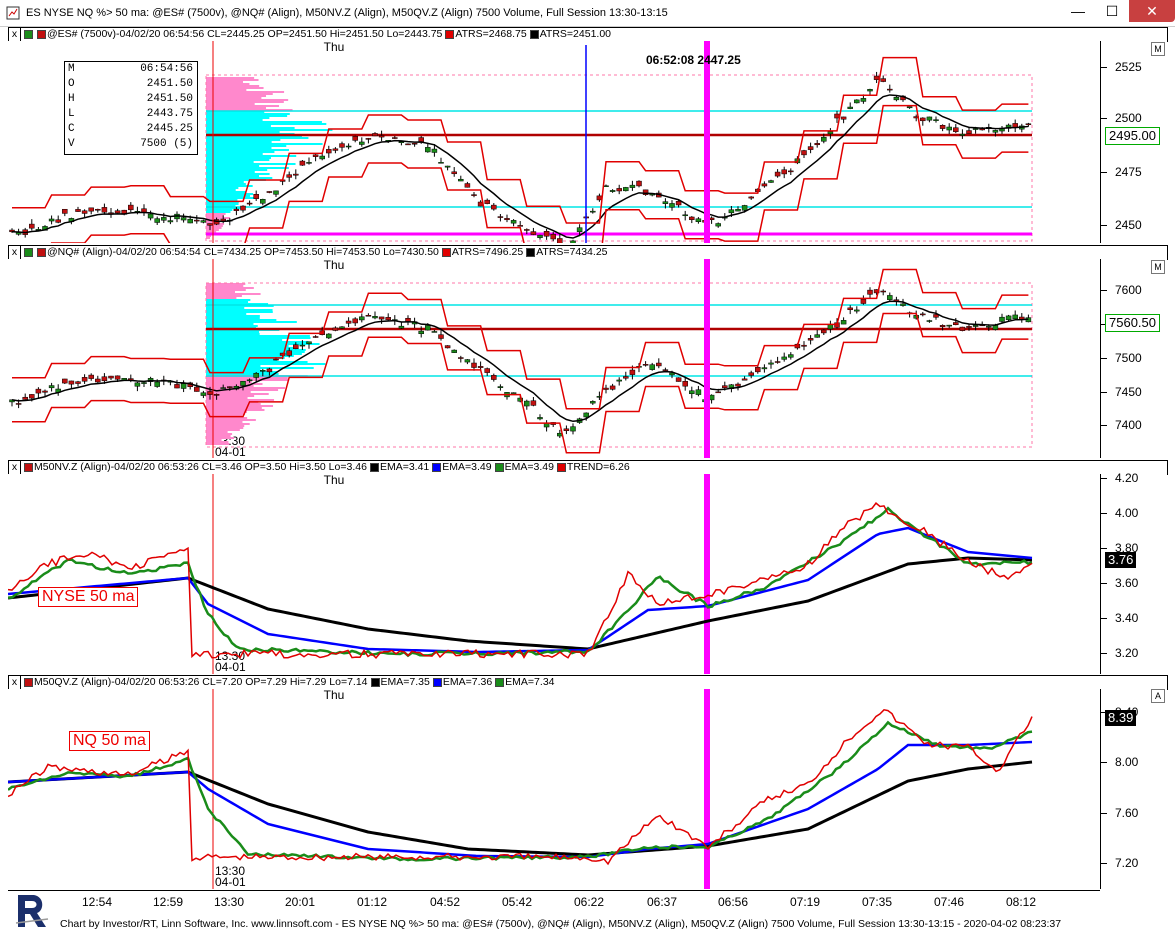  What do you see at coordinates (15, 34) in the screenshot?
I see `es-panel-close-button: x` at bounding box center [15, 34].